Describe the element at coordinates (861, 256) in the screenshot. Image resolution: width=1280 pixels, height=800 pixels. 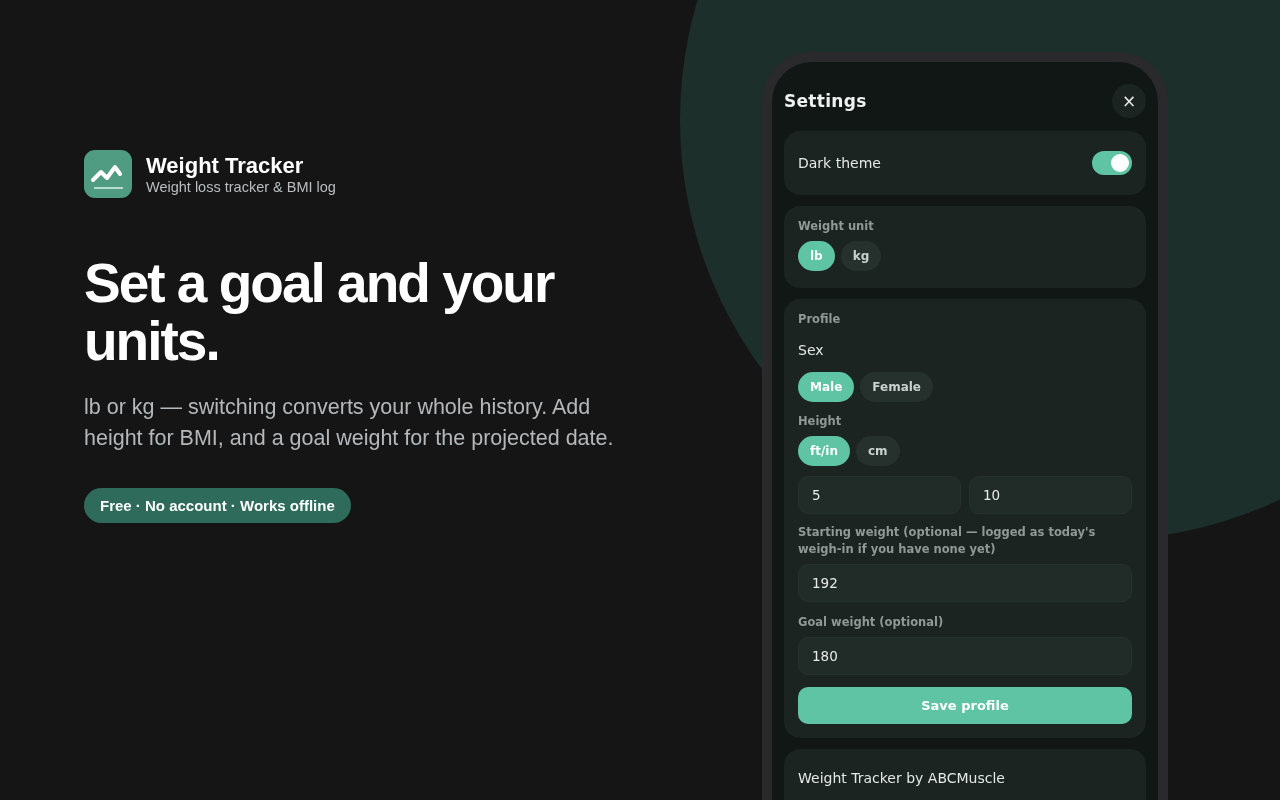
I see `option-chip: kg` at that location.